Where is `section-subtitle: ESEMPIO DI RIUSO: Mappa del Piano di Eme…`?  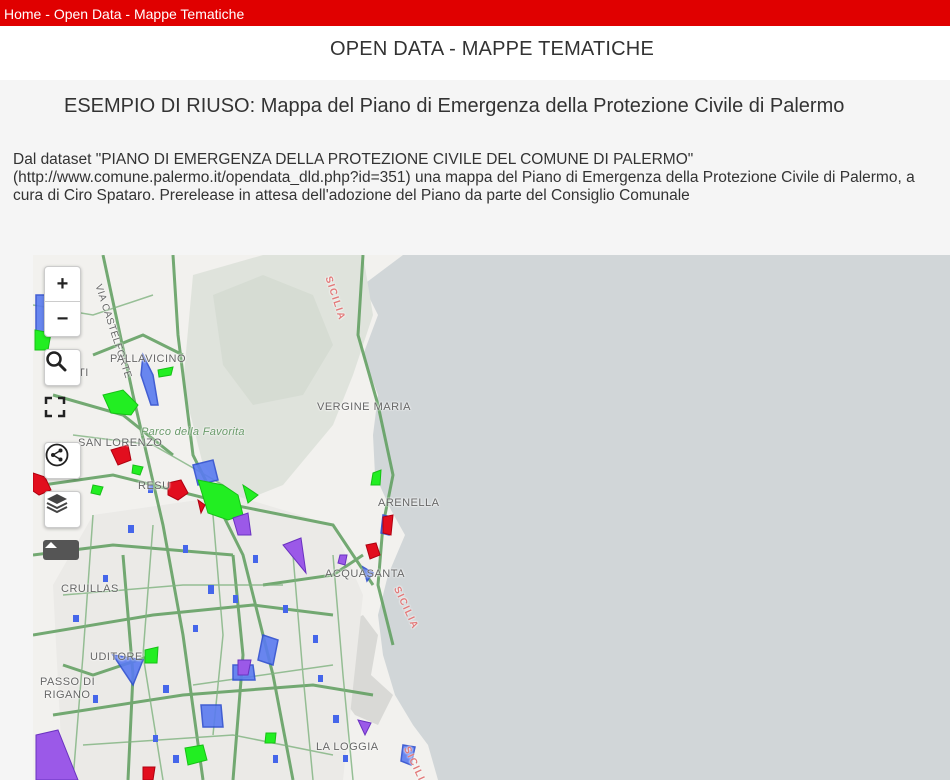 section-subtitle: ESEMPIO DI RIUSO: Mappa del Piano di Eme… is located at coordinates (454, 106).